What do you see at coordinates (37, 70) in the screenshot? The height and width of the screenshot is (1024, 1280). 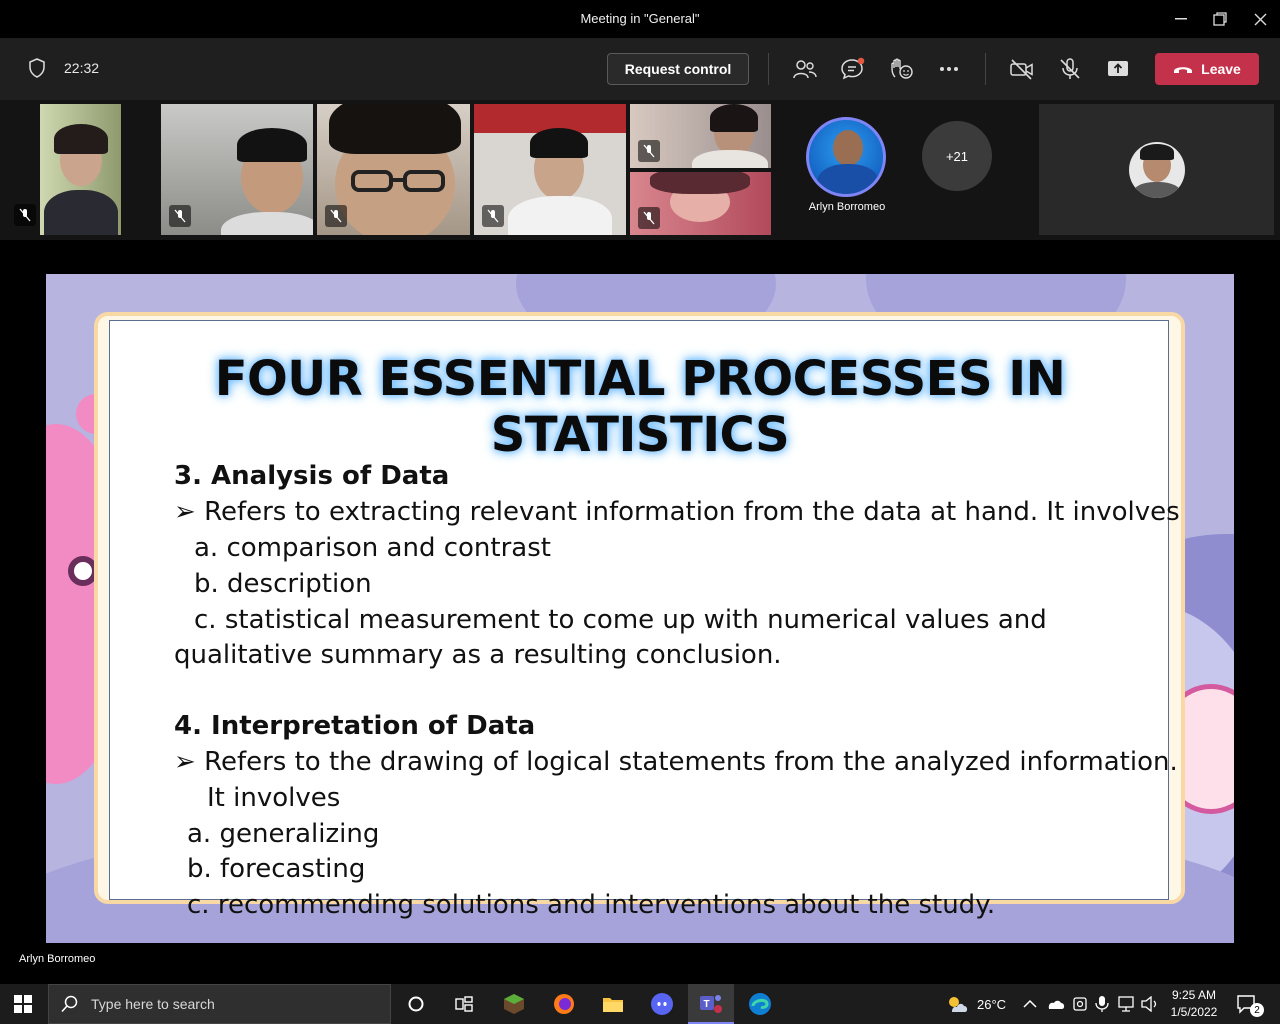 I see `shield-icon` at bounding box center [37, 70].